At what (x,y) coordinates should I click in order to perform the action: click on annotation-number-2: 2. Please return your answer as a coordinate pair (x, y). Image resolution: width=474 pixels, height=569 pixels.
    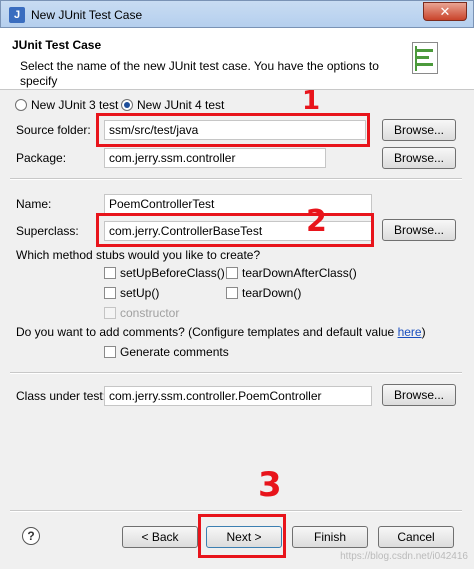
    Looking at the image, I should click on (316, 221).